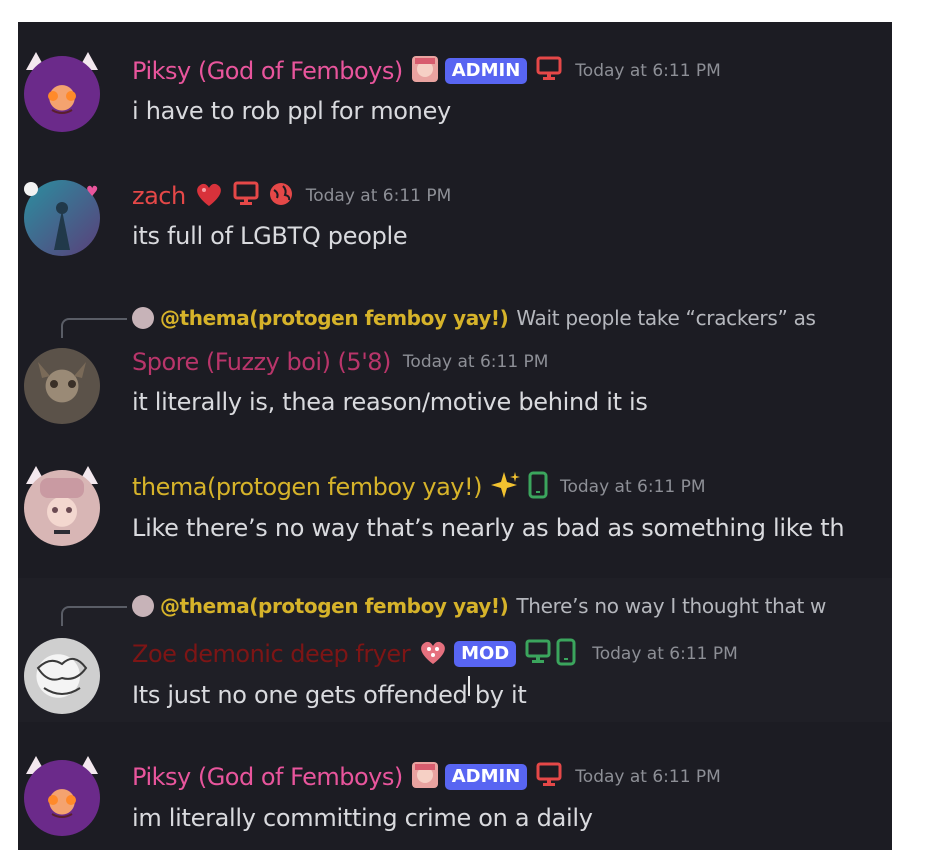  I want to click on heart-gem-icon, so click(433, 654).